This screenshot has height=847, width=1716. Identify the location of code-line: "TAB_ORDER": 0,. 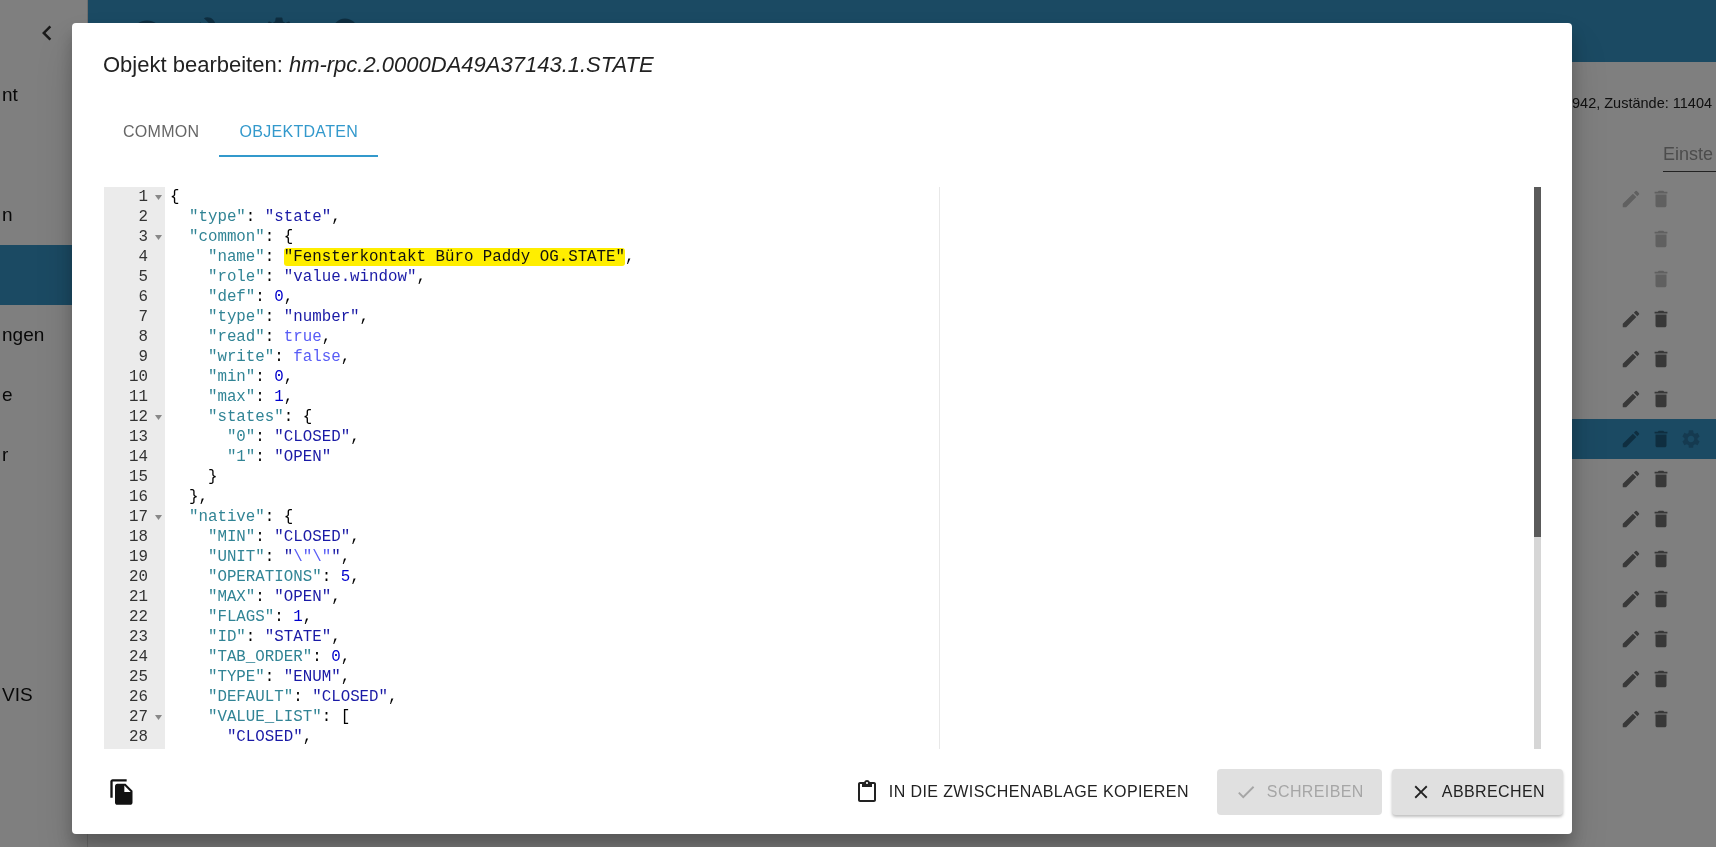
(278, 657).